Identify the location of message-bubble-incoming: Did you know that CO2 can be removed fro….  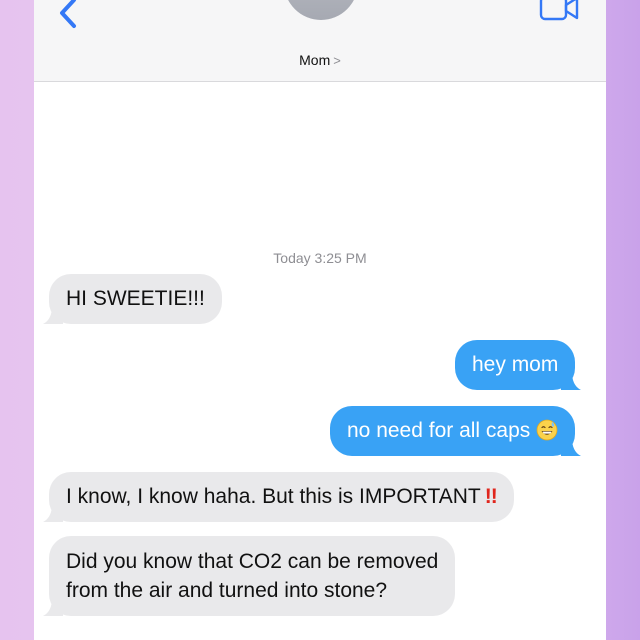
(249, 576).